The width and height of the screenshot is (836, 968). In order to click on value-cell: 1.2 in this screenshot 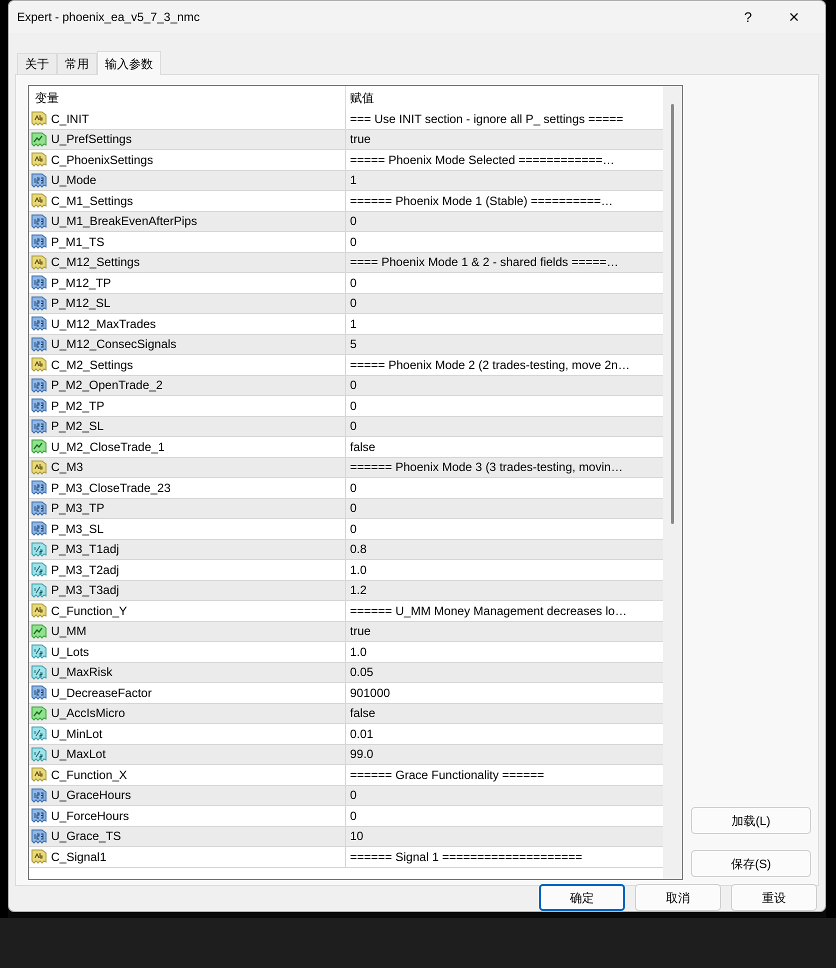, I will do `click(356, 590)`.